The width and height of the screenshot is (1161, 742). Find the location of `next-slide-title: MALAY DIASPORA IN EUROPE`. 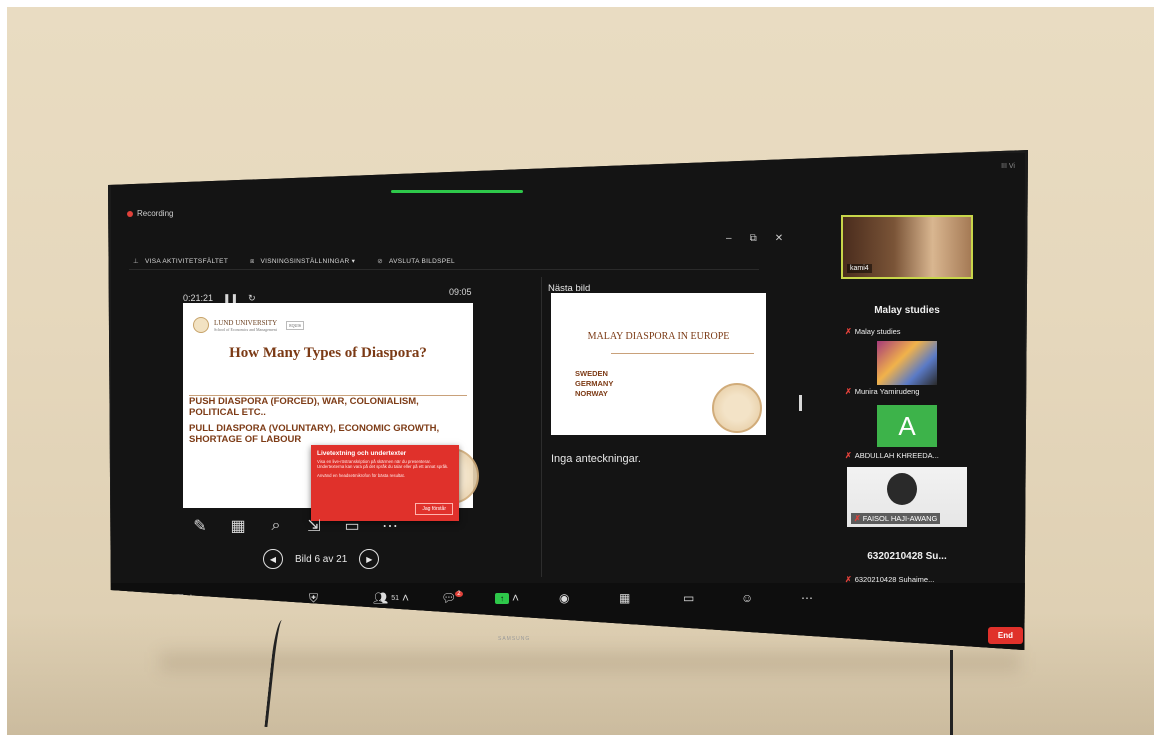

next-slide-title: MALAY DIASPORA IN EUROPE is located at coordinates (658, 336).